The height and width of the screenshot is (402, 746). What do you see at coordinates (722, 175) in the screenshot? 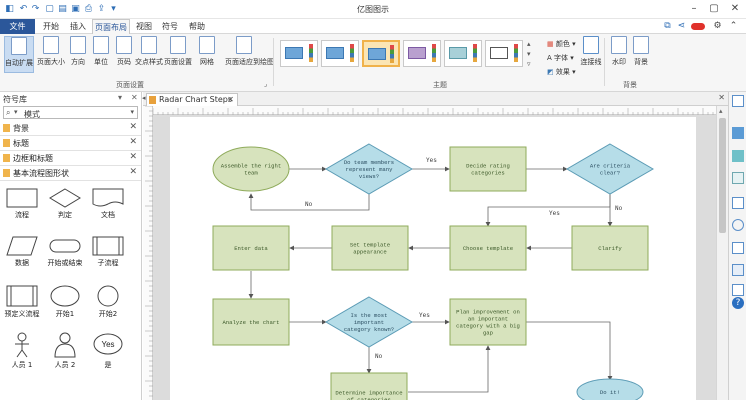
I see `scrollbar-thumb` at bounding box center [722, 175].